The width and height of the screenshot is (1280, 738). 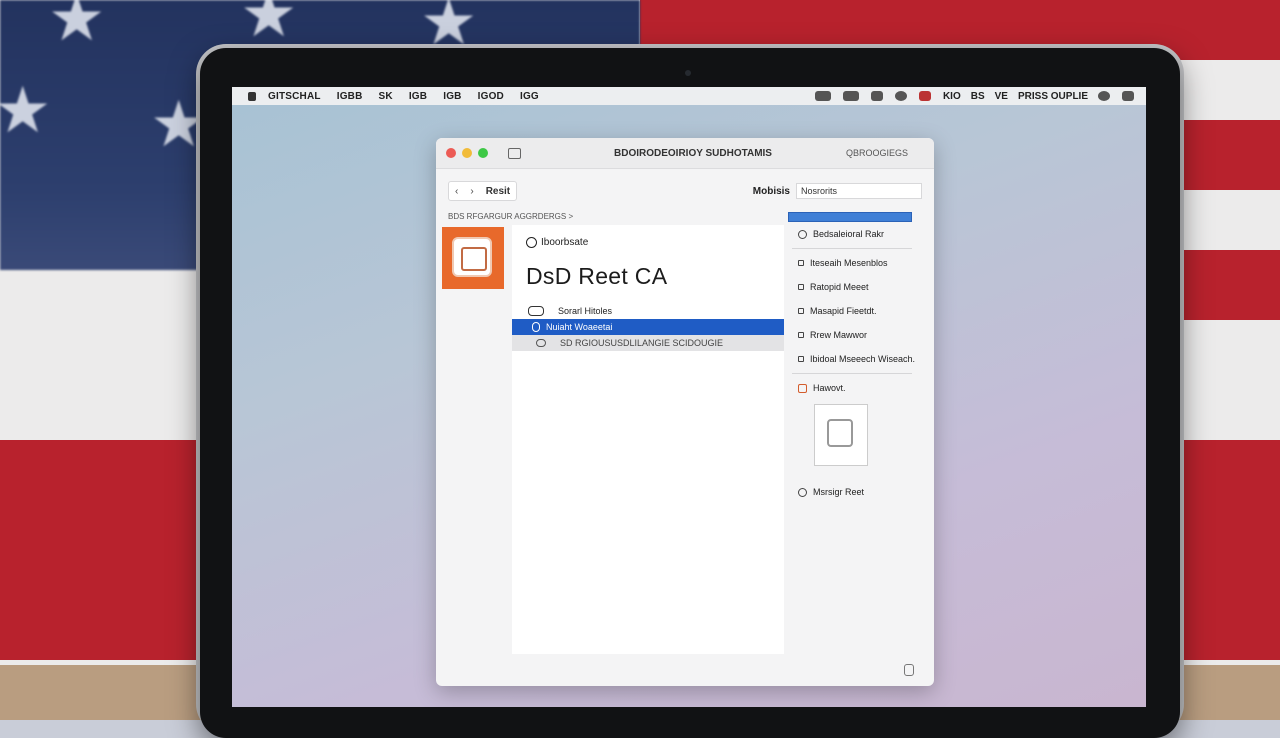 What do you see at coordinates (685, 191) in the screenshot?
I see `toolbar: ‹ › Resit Mobisis` at bounding box center [685, 191].